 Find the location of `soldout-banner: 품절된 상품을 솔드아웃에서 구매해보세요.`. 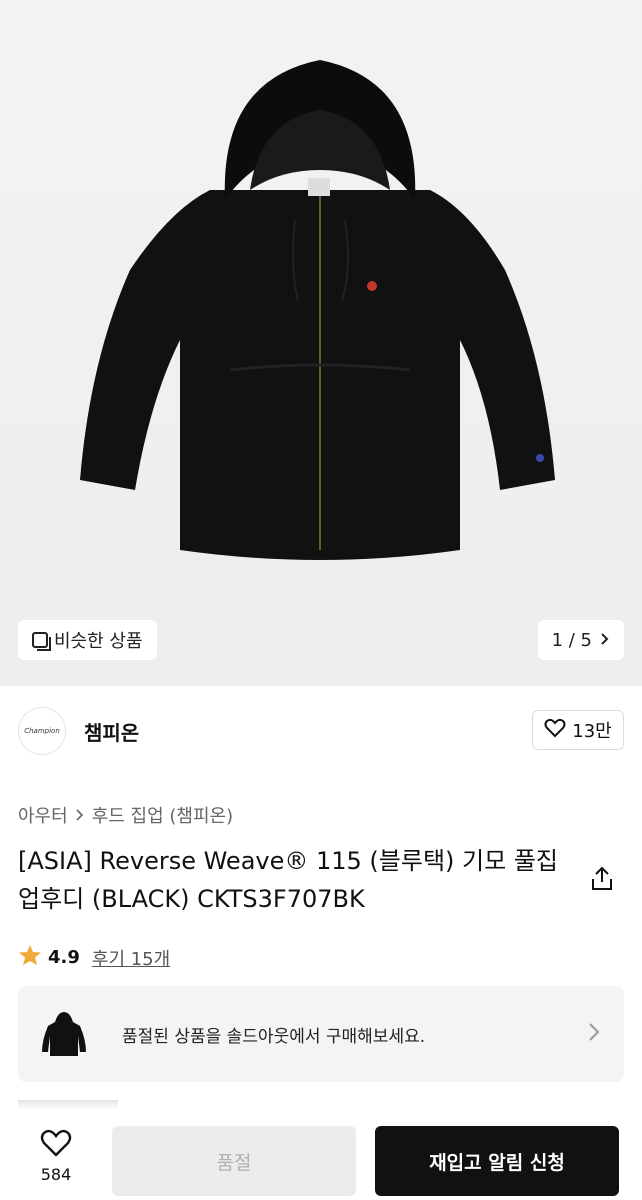

soldout-banner: 품절된 상품을 솔드아웃에서 구매해보세요. is located at coordinates (321, 1034).